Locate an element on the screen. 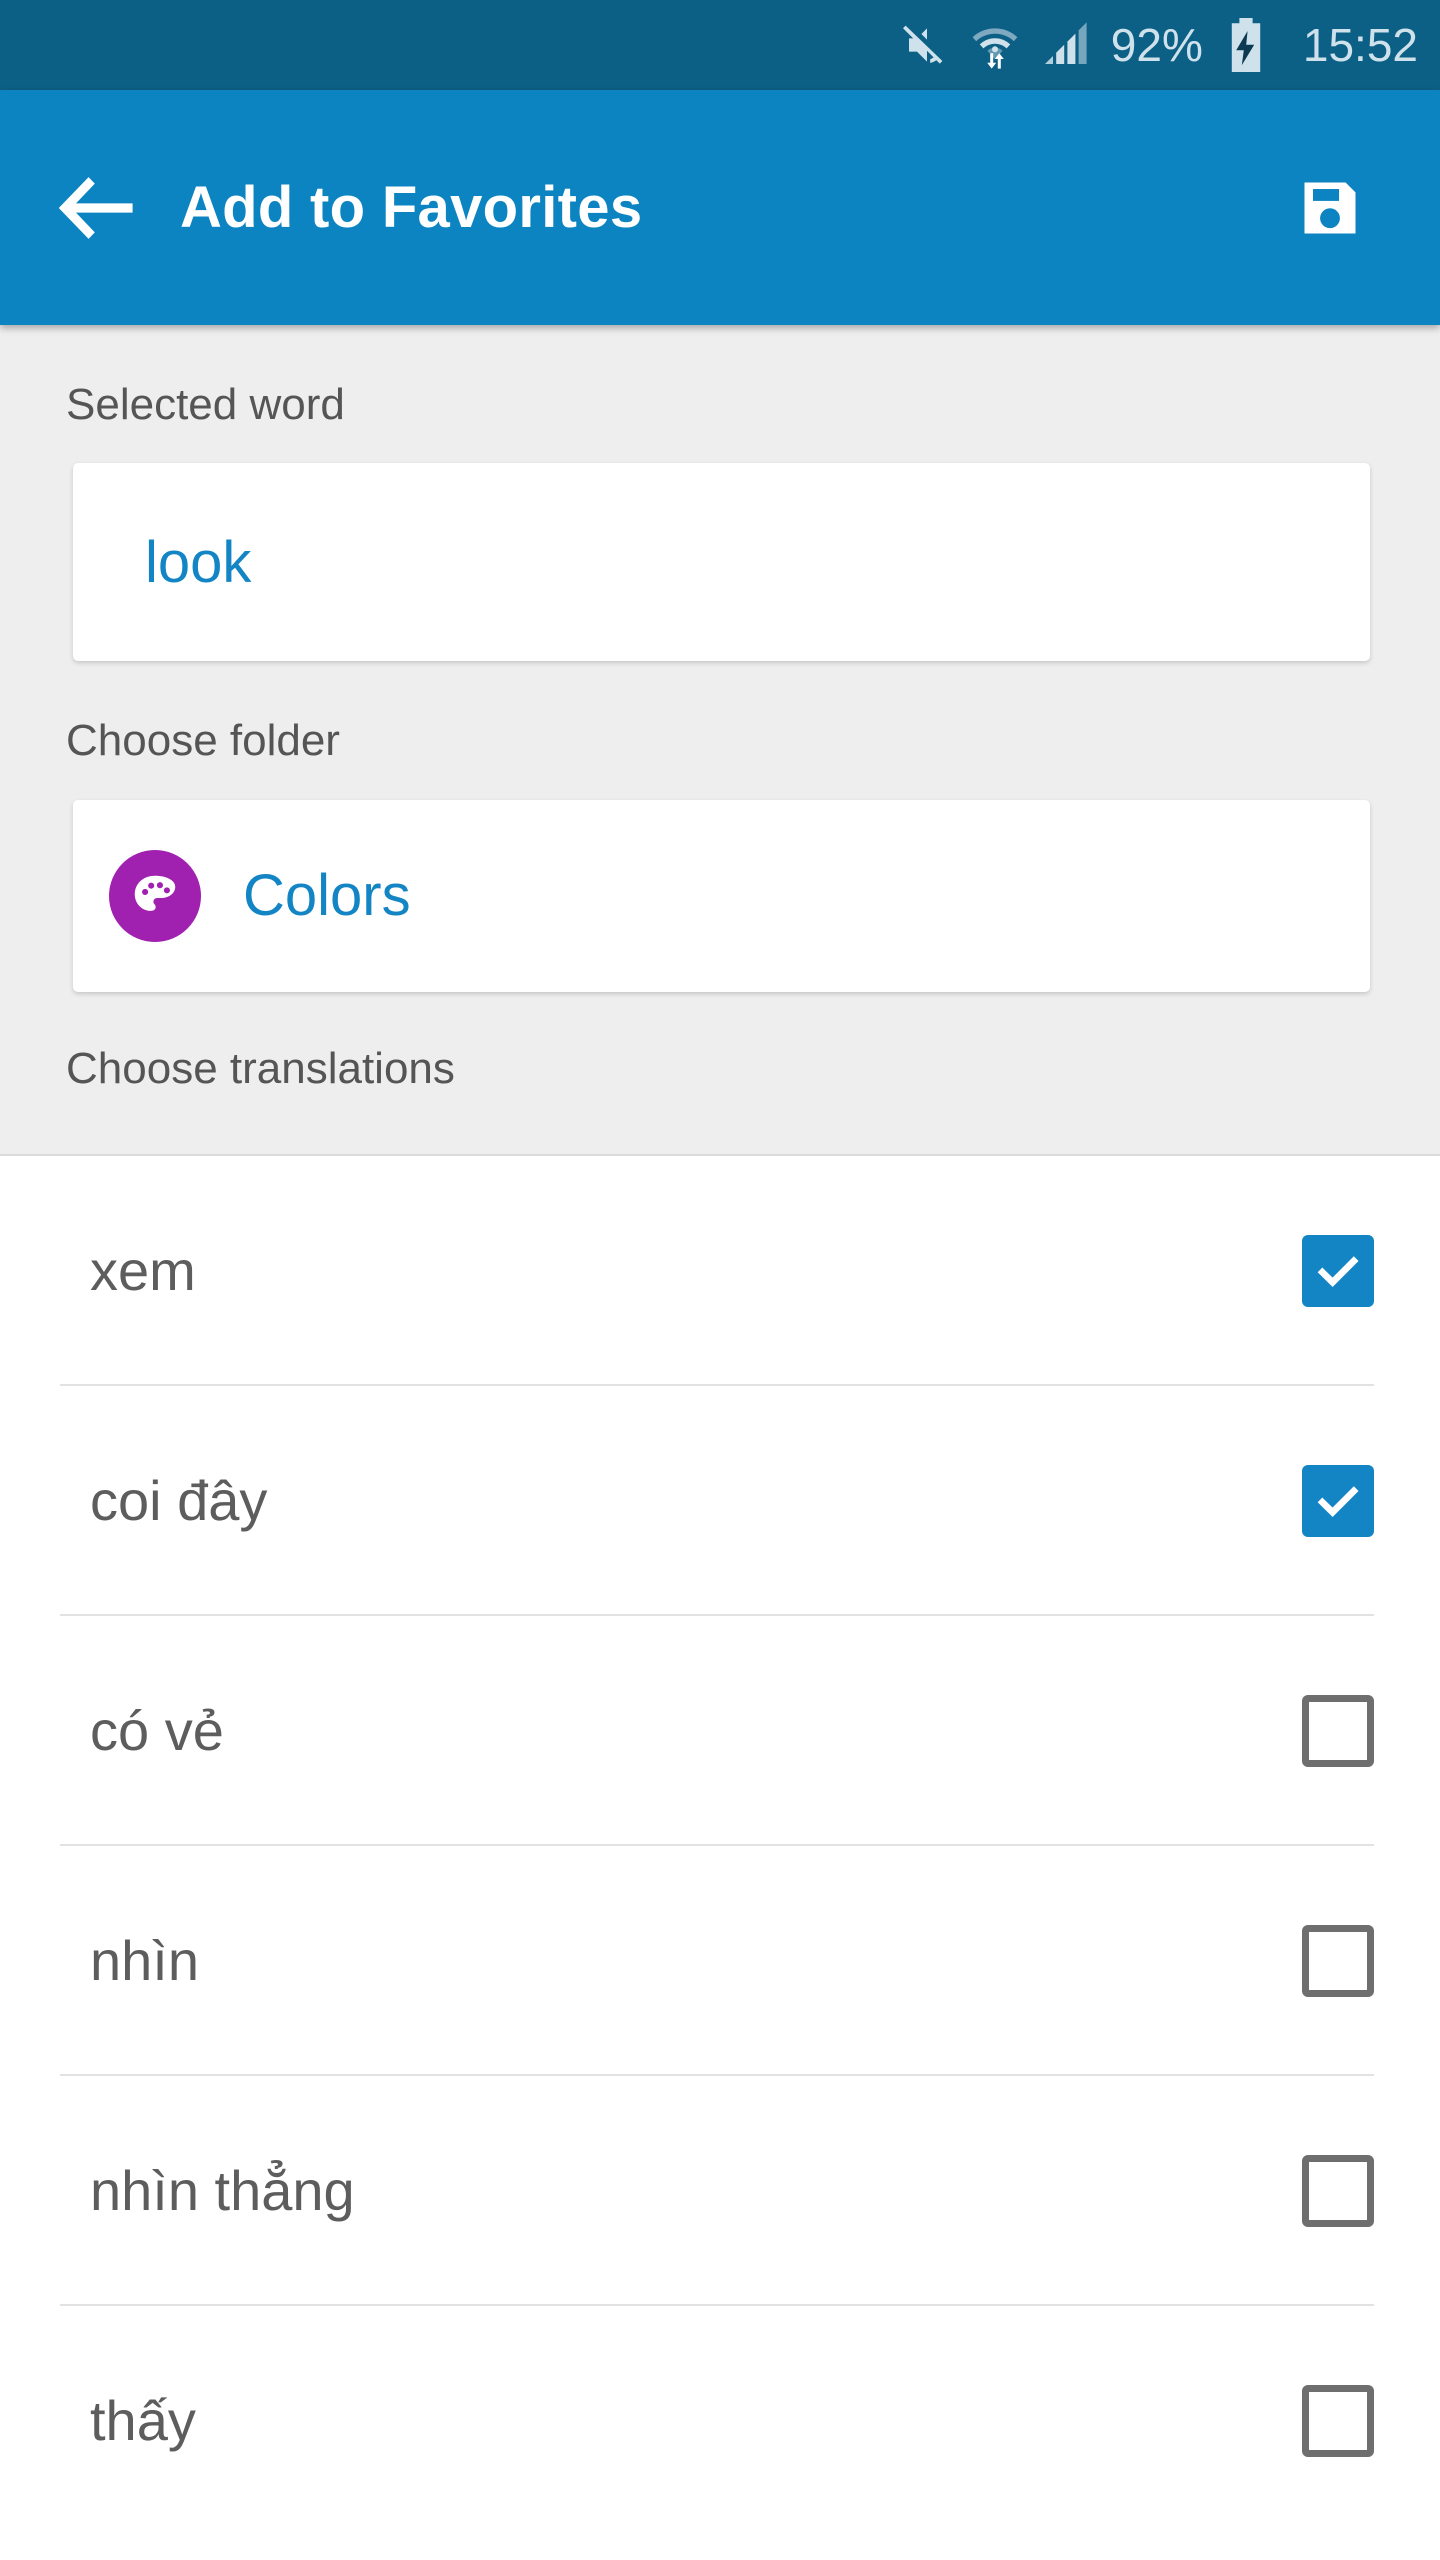 Image resolution: width=1440 pixels, height=2560 pixels. table-row: thấy is located at coordinates (720, 2421).